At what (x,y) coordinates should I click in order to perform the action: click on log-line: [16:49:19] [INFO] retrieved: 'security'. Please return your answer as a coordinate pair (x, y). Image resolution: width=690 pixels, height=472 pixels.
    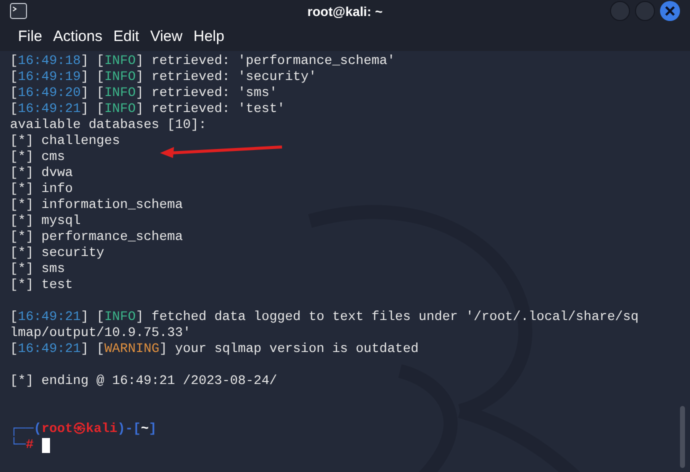
    Looking at the image, I should click on (164, 77).